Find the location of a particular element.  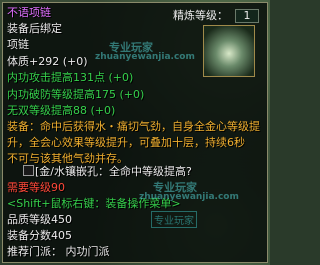

quality-level: 品质等级450 is located at coordinates (39, 219).